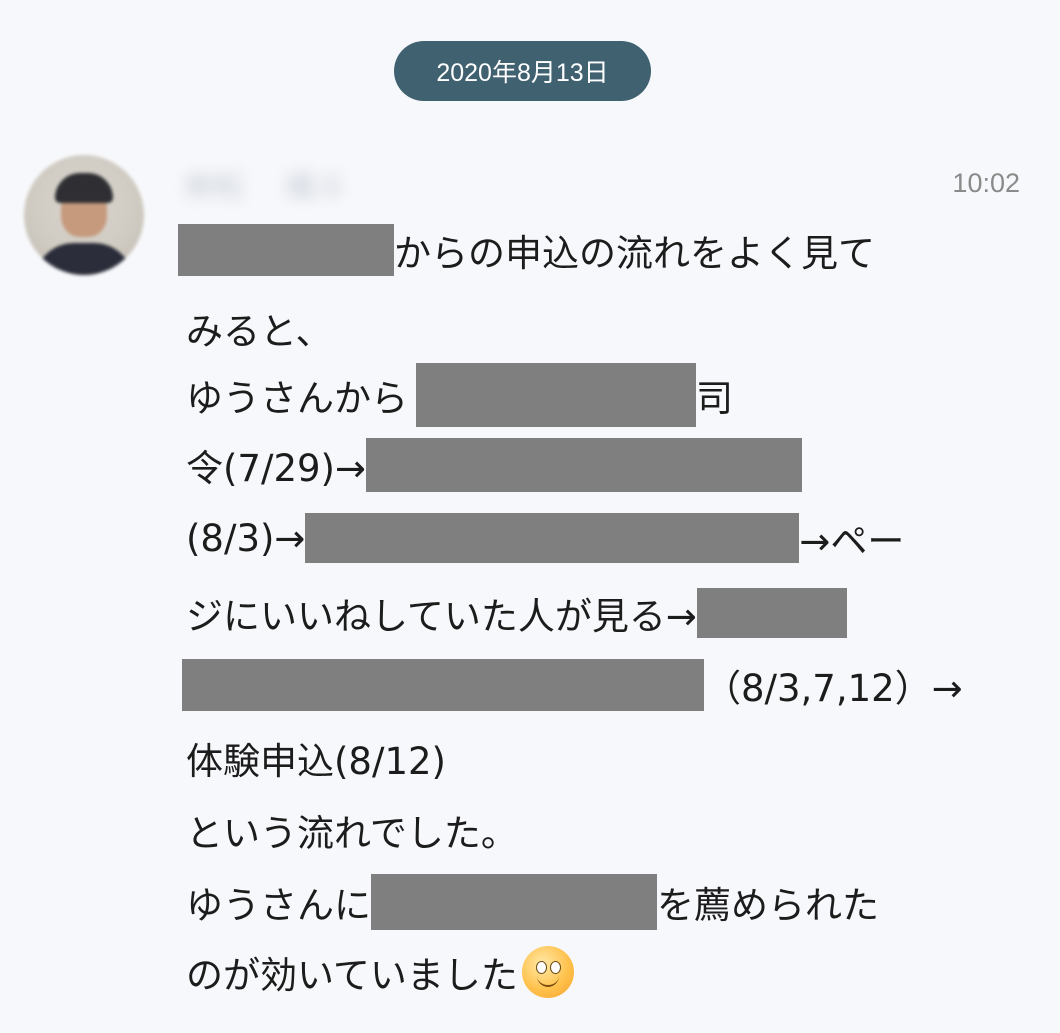 The image size is (1060, 1033). What do you see at coordinates (352, 975) in the screenshot?
I see `message-text: のが効いていました` at bounding box center [352, 975].